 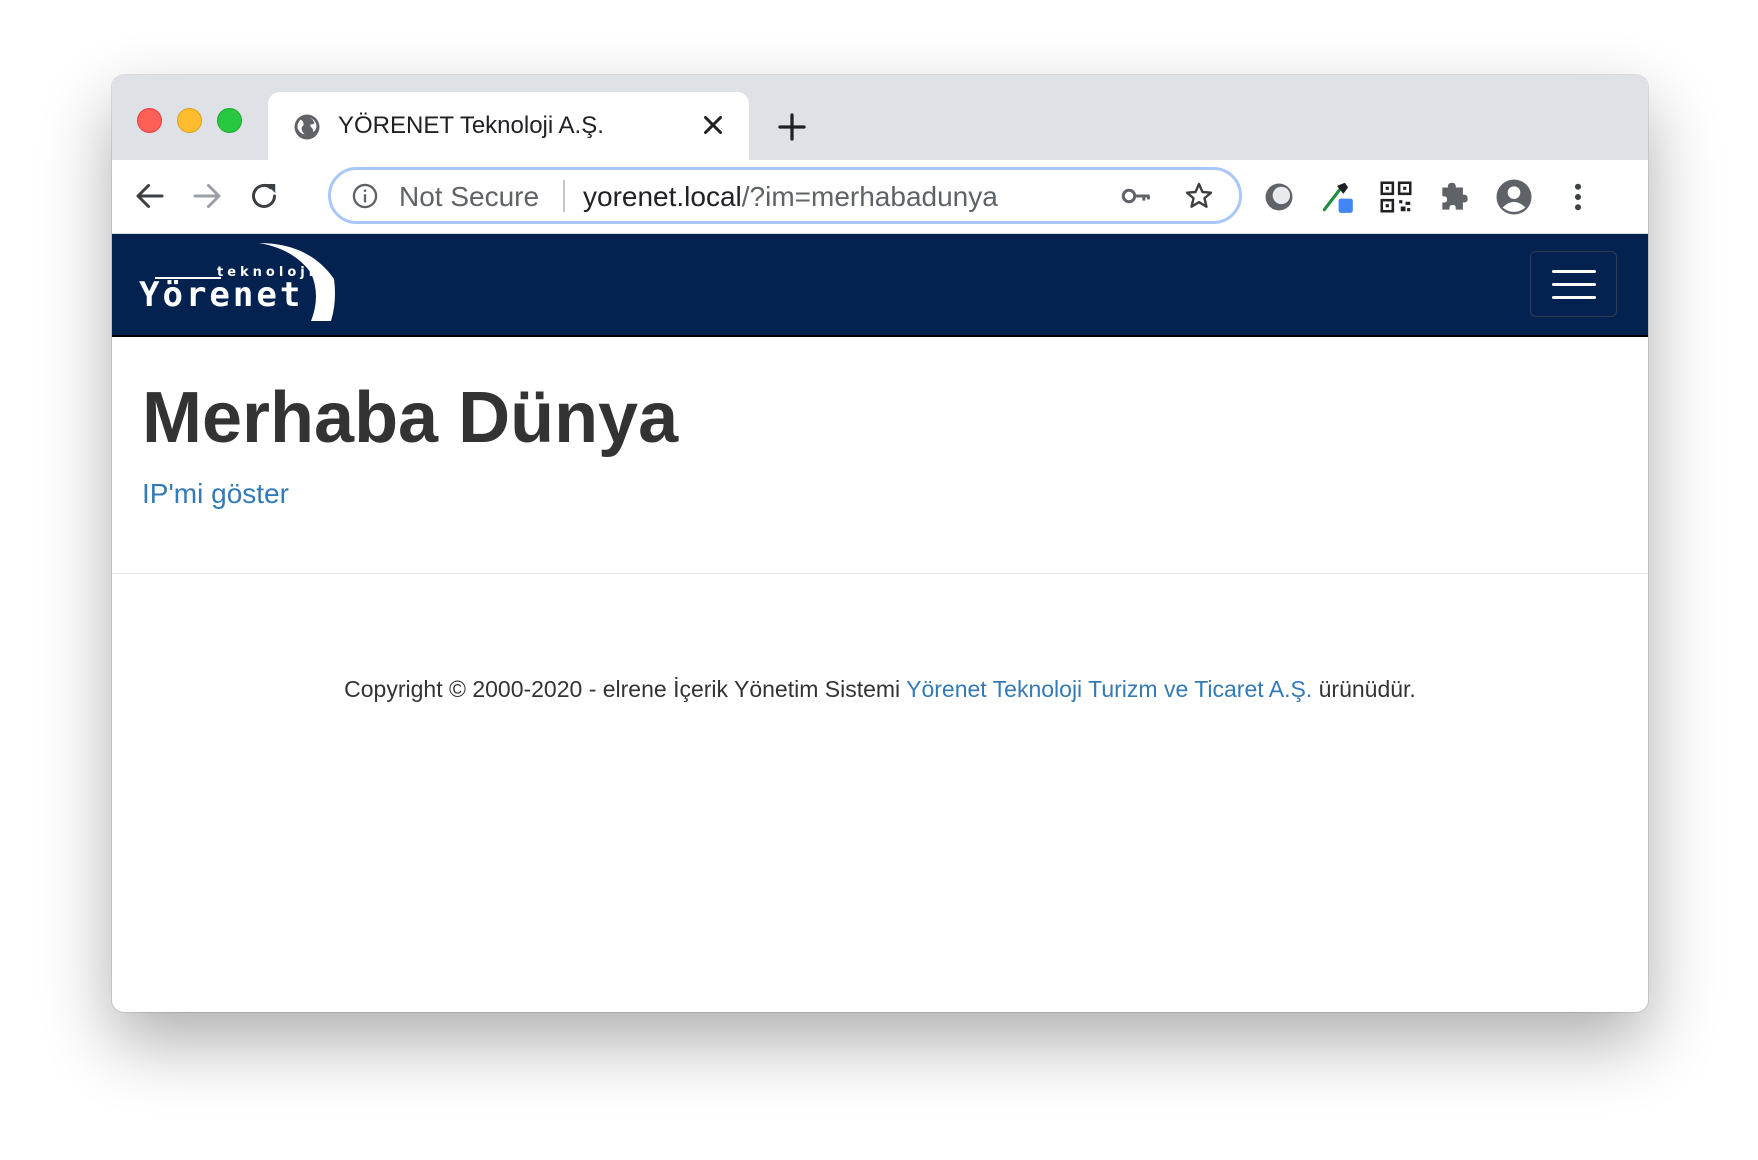 I want to click on star-icon, so click(x=1199, y=196).